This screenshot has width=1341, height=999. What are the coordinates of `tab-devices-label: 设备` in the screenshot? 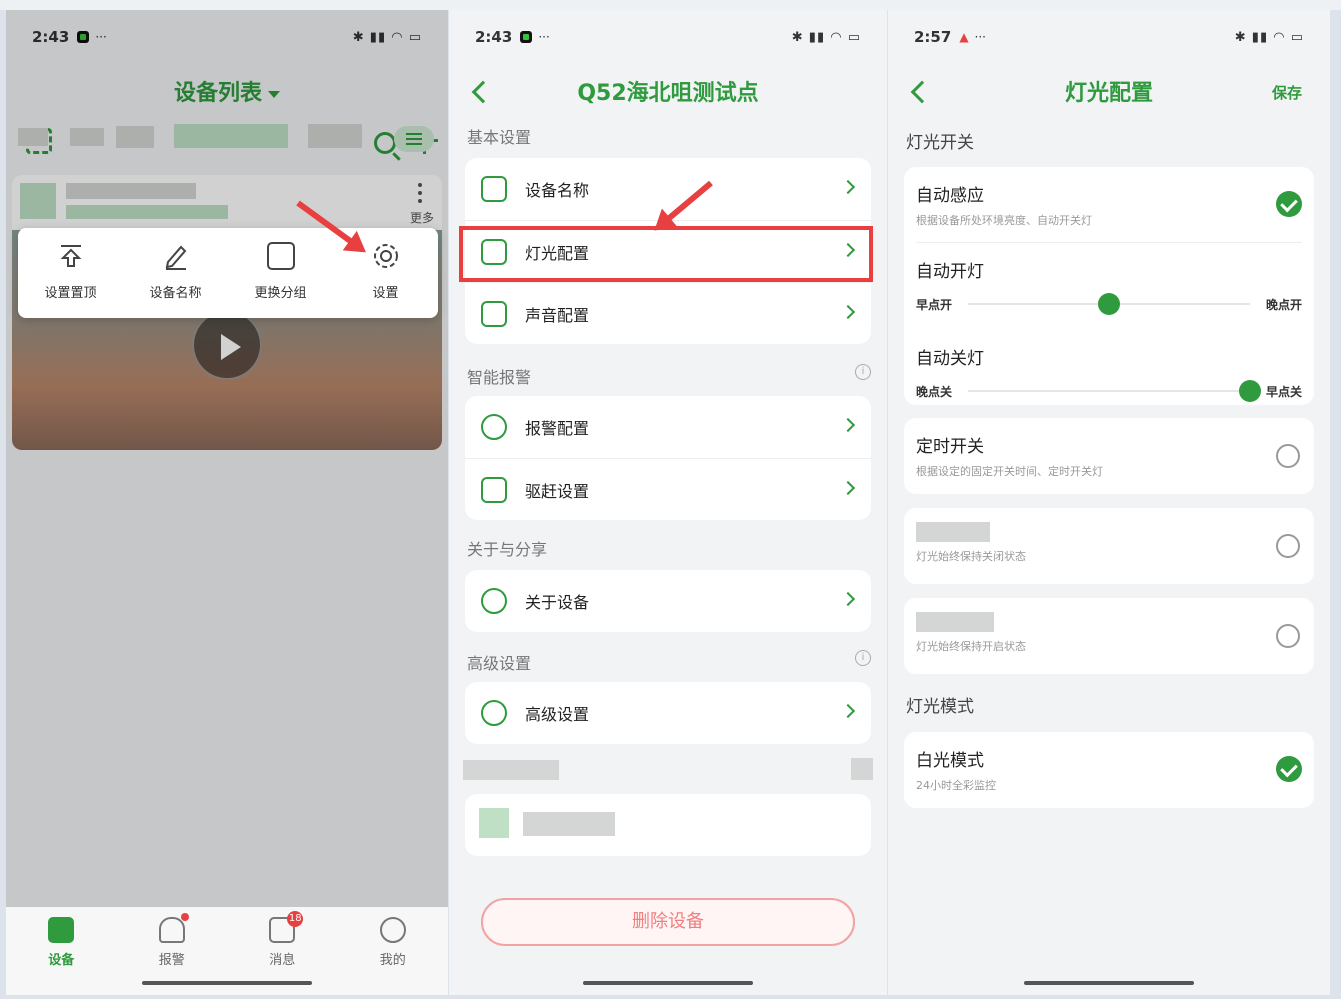 It's located at (61, 960).